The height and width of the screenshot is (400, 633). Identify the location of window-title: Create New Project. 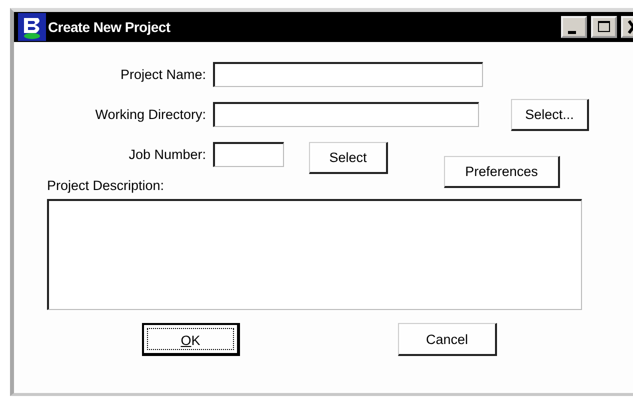
(109, 27).